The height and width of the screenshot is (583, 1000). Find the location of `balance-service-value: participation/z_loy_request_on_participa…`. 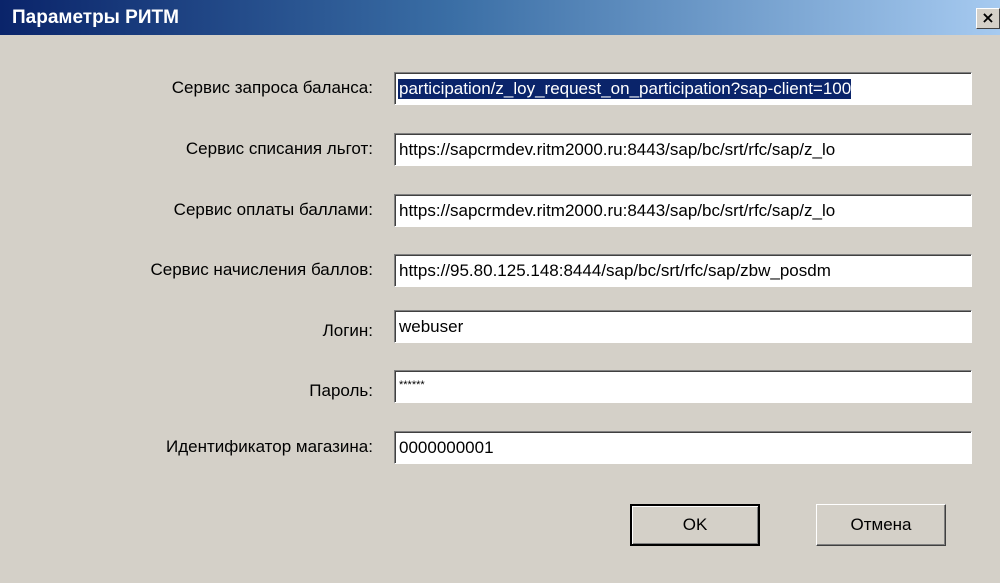

balance-service-value: participation/z_loy_request_on_participa… is located at coordinates (625, 89).